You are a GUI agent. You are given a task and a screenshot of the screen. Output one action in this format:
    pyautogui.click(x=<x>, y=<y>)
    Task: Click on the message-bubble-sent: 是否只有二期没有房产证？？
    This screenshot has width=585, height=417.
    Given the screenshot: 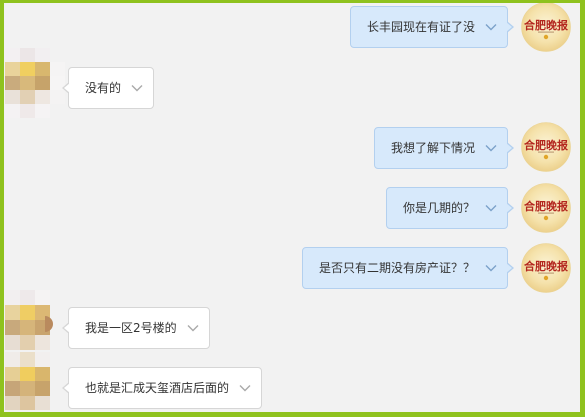 What is the action you would take?
    pyautogui.click(x=408, y=268)
    